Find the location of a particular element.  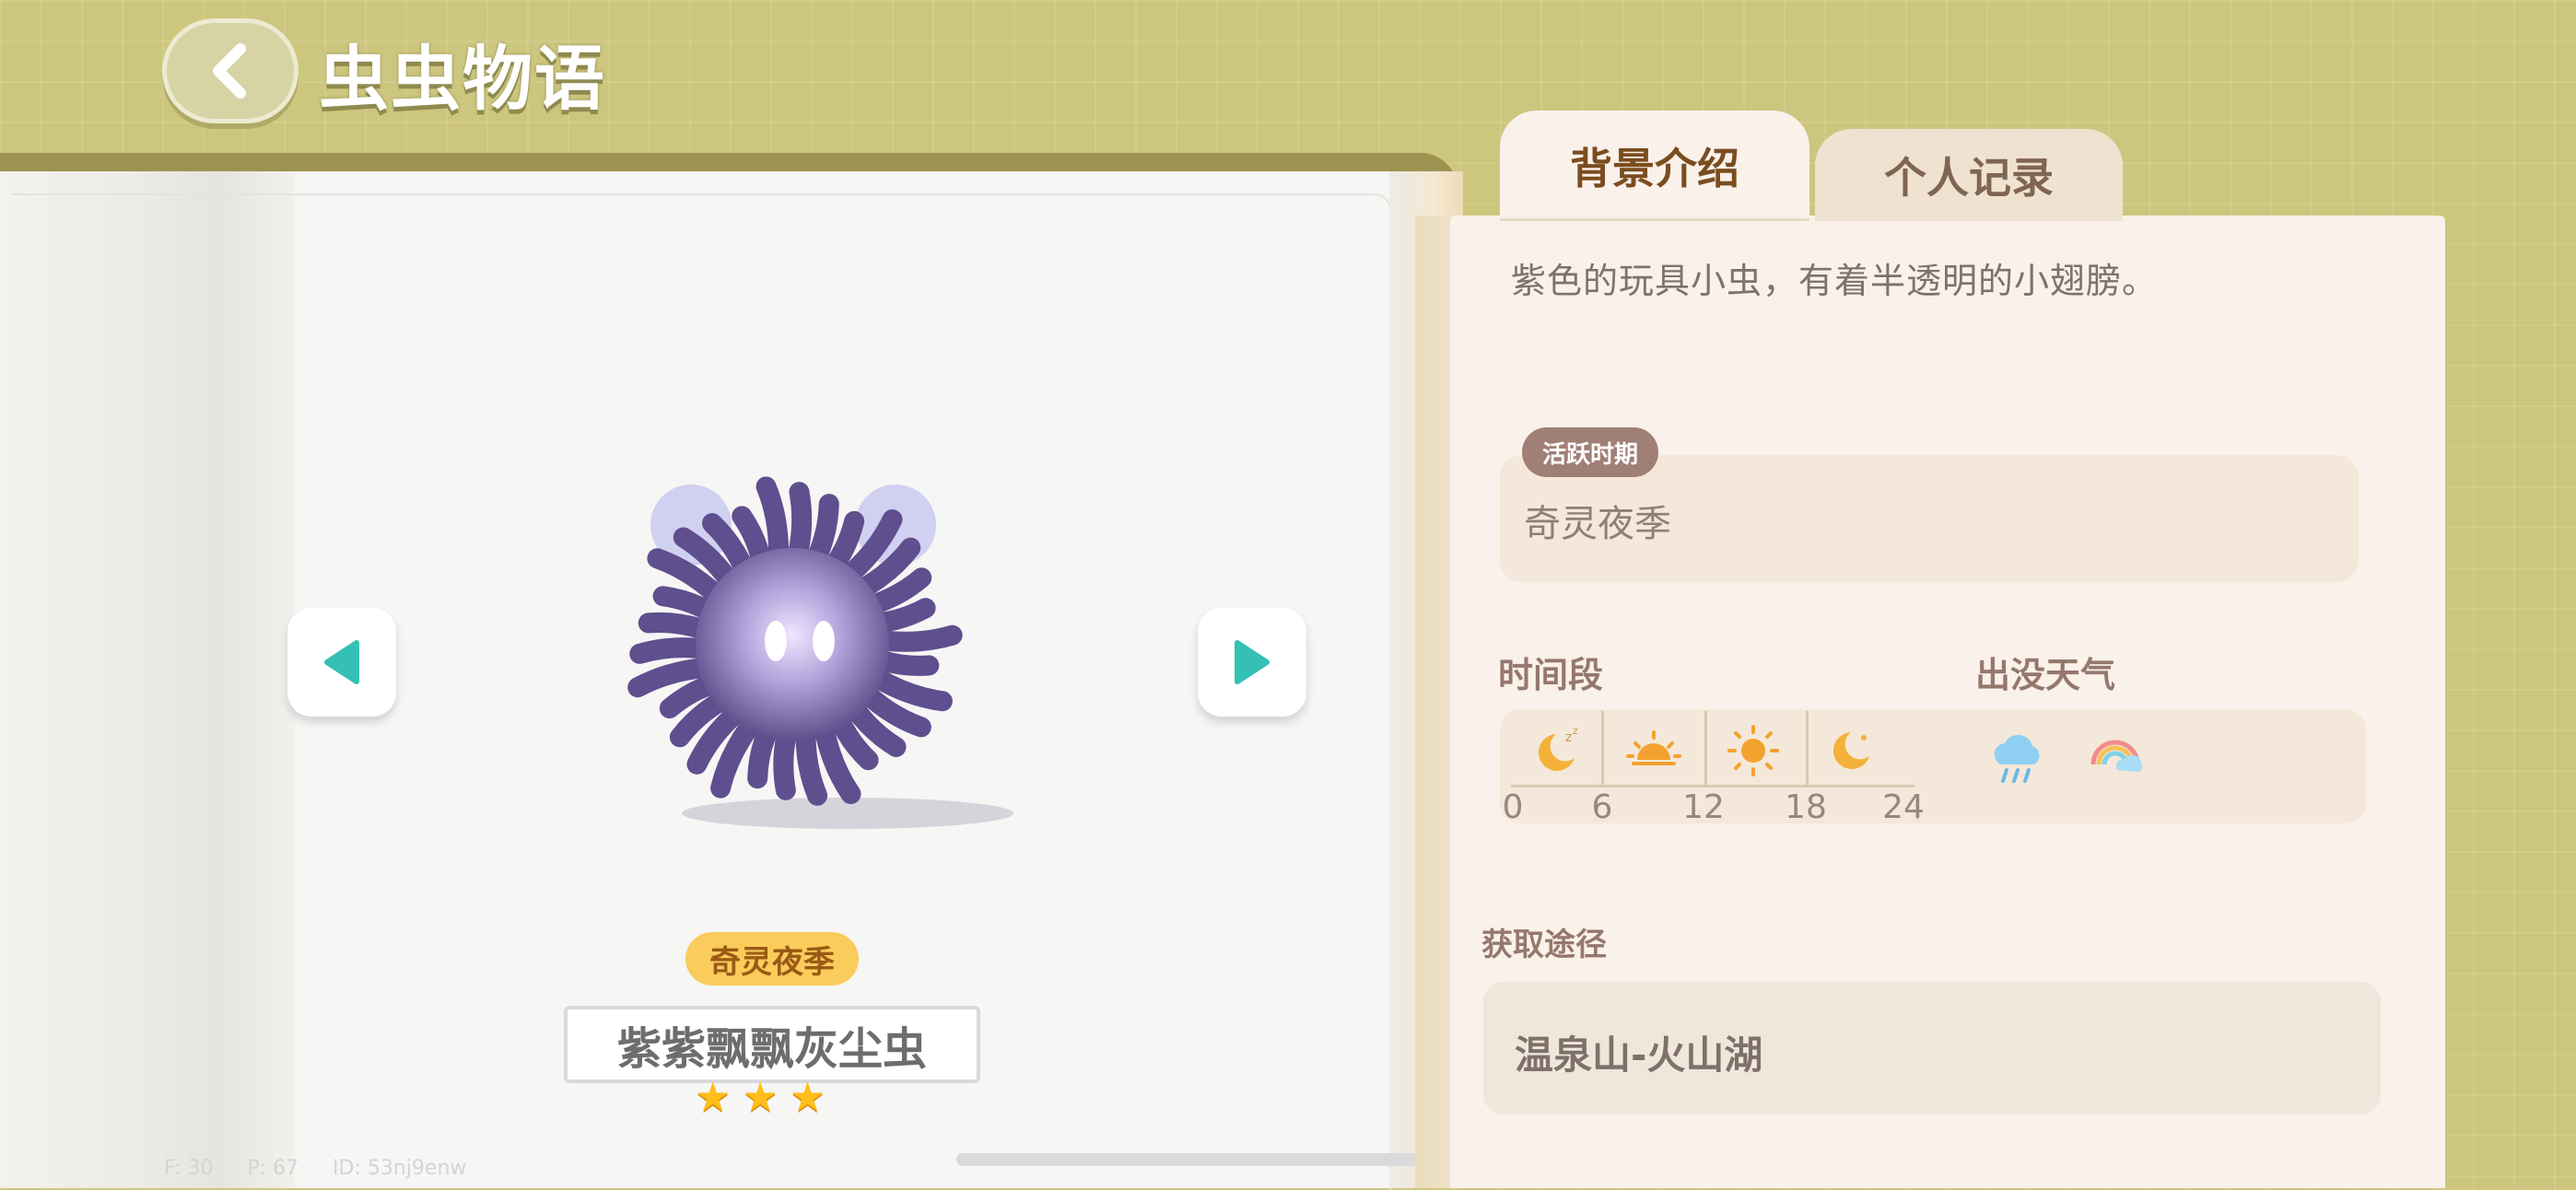

time-period-title: 时间段 is located at coordinates (1551, 675).